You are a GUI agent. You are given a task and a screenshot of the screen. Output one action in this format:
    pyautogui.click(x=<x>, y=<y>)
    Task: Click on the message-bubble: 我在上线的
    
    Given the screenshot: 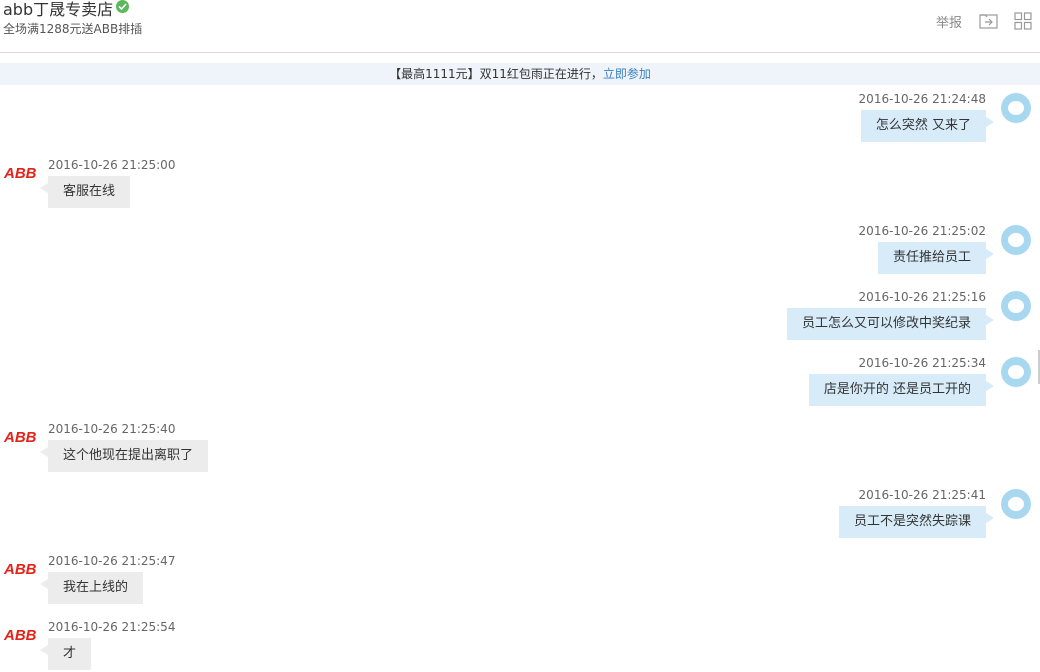 What is the action you would take?
    pyautogui.click(x=91, y=588)
    